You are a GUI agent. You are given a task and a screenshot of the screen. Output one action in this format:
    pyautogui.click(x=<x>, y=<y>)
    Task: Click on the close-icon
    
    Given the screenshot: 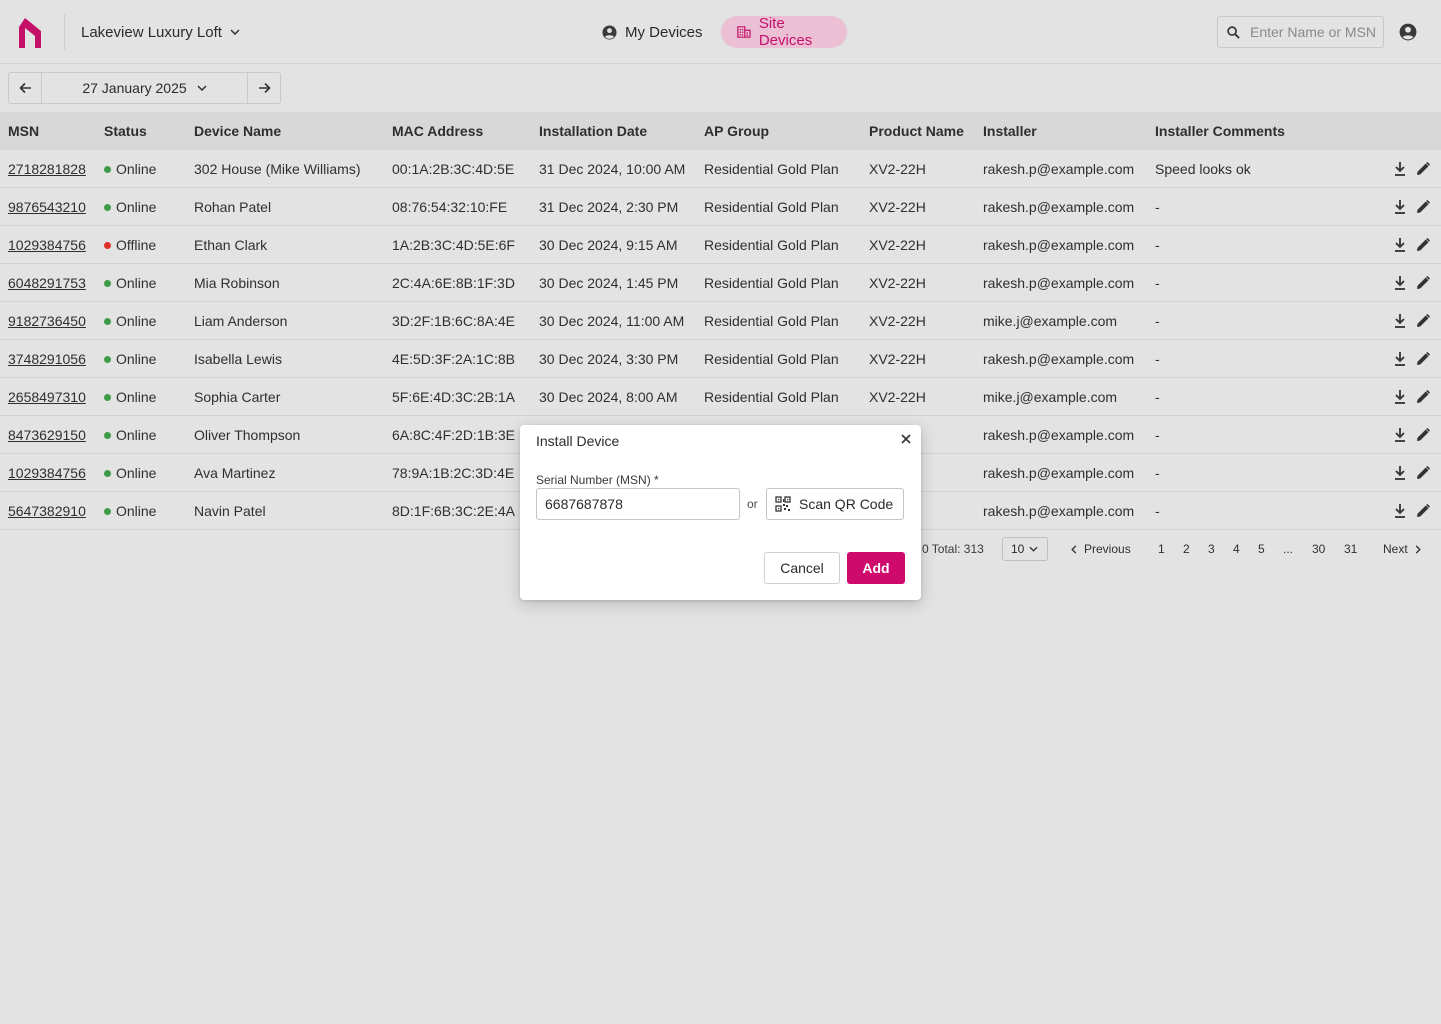 What is the action you would take?
    pyautogui.click(x=906, y=439)
    